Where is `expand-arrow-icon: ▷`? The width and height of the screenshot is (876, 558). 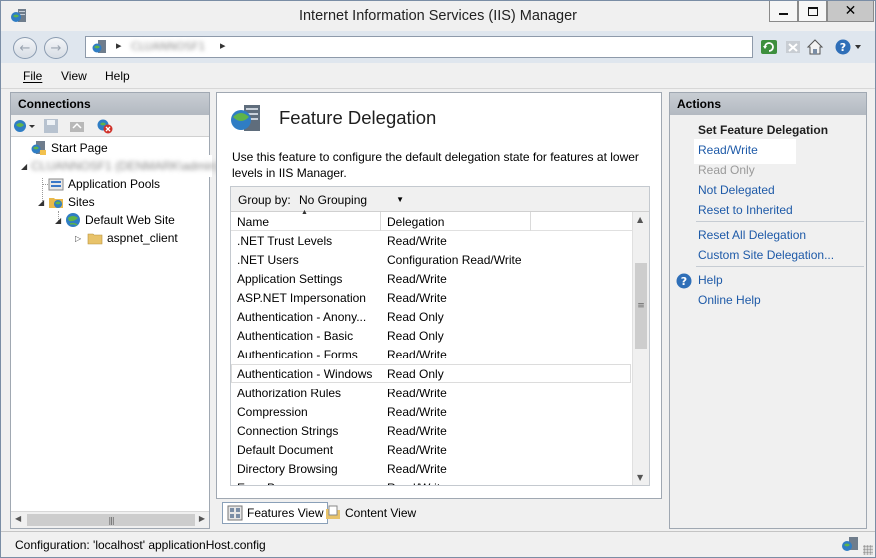 expand-arrow-icon: ▷ is located at coordinates (81, 238).